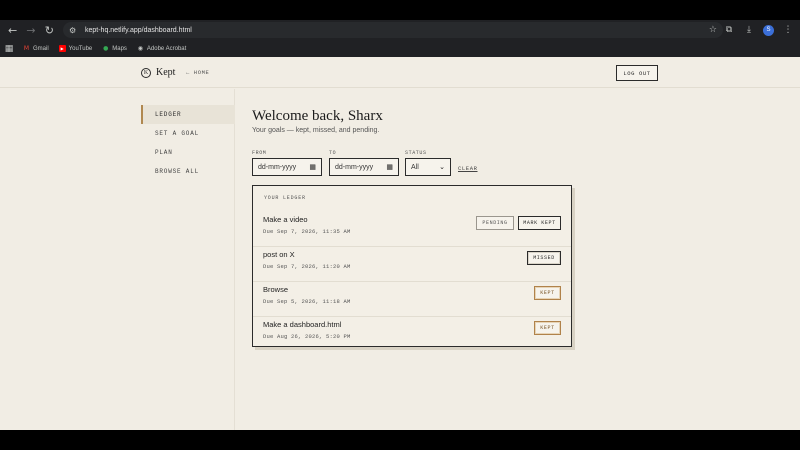  I want to click on status-label: STATUS, so click(416, 153).